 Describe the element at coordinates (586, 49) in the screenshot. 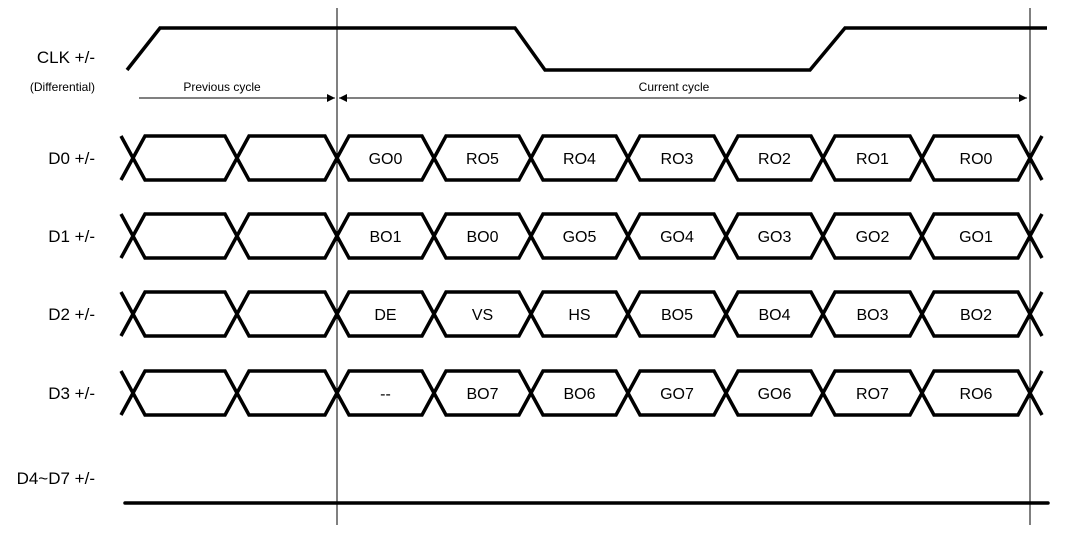

I see `clk-waveform` at that location.